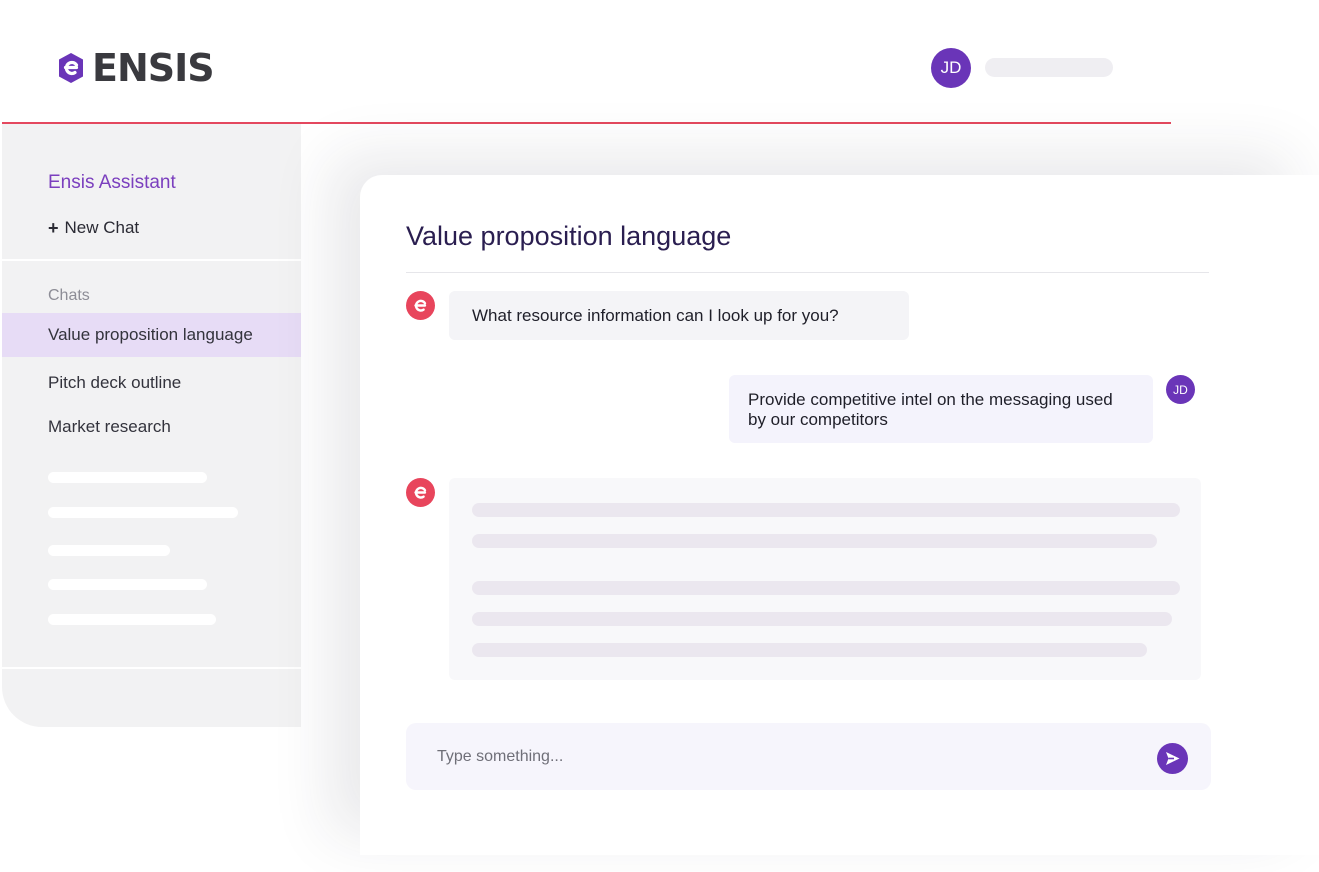  I want to click on send-button, so click(1172, 758).